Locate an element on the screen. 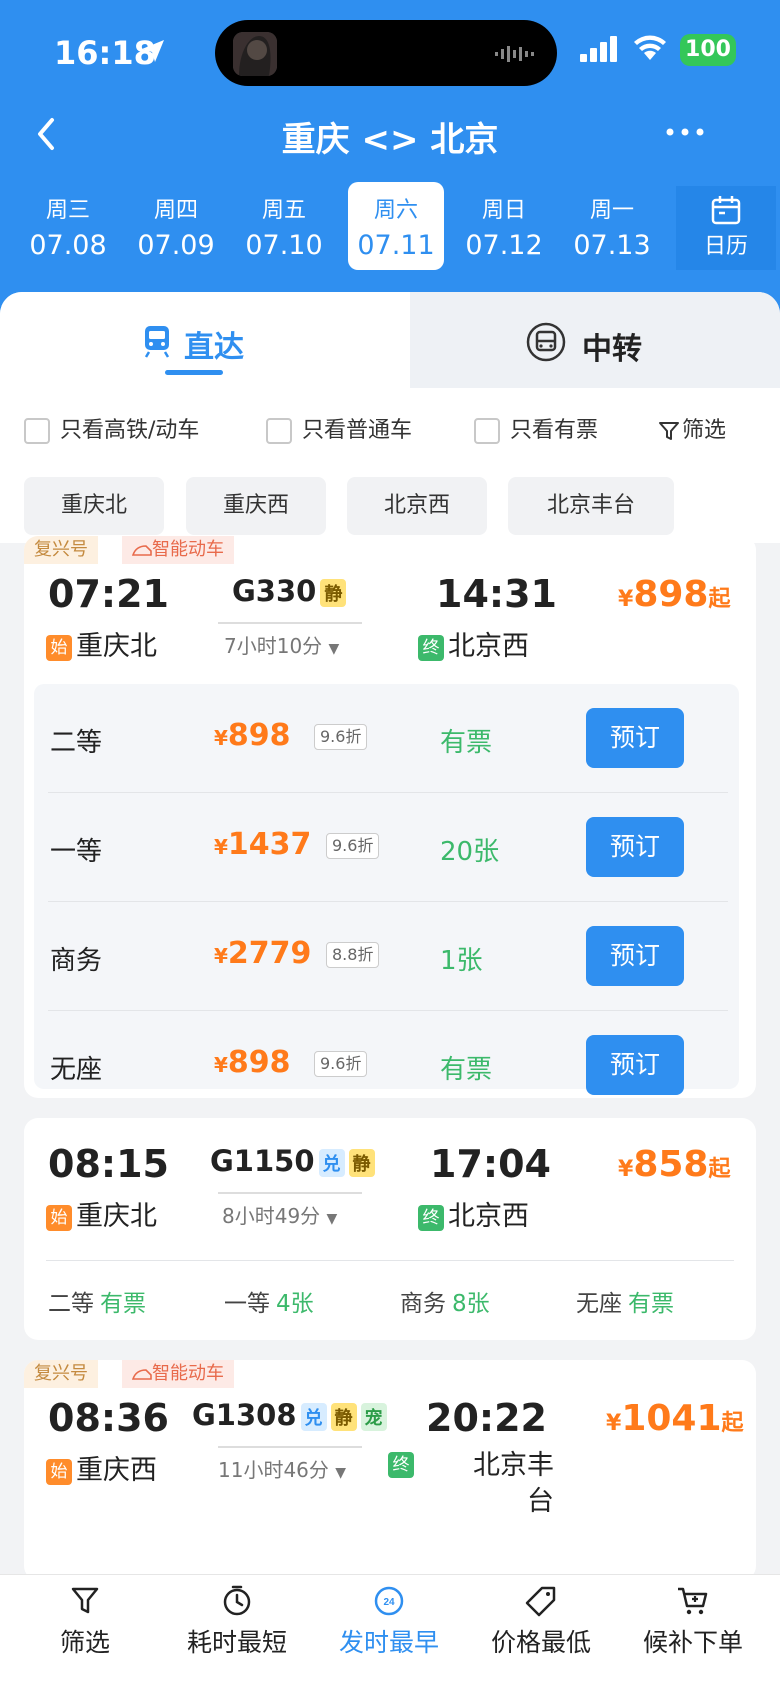  arrival-time: 17:04 is located at coordinates (490, 1164).